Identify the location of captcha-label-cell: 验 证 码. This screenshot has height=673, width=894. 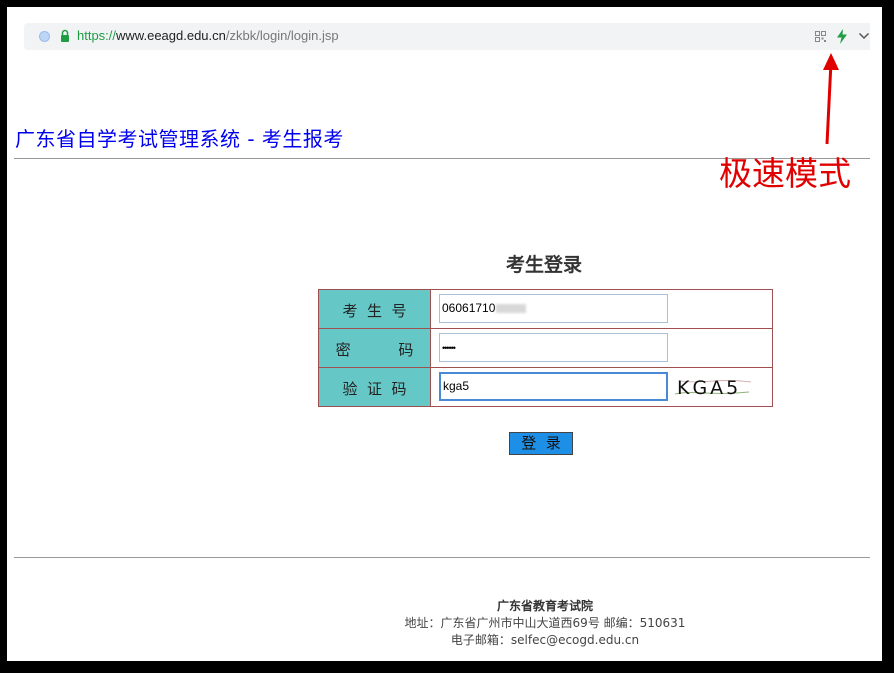
(375, 387).